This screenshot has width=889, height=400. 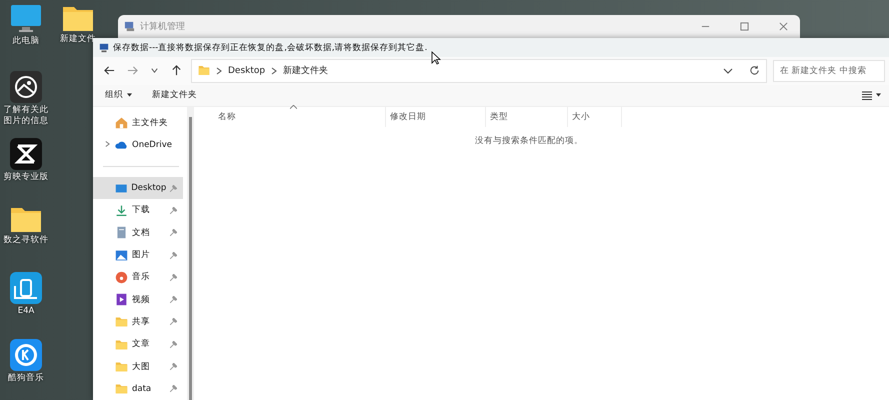 What do you see at coordinates (305, 71) in the screenshot?
I see `breadcrumb-item: 新建文件夹` at bounding box center [305, 71].